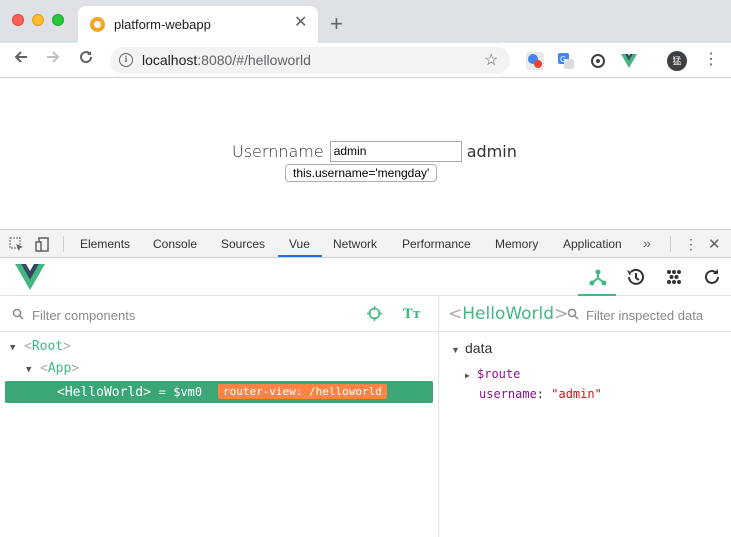 The image size is (731, 537). I want to click on data-row-username: username: "admin", so click(540, 394).